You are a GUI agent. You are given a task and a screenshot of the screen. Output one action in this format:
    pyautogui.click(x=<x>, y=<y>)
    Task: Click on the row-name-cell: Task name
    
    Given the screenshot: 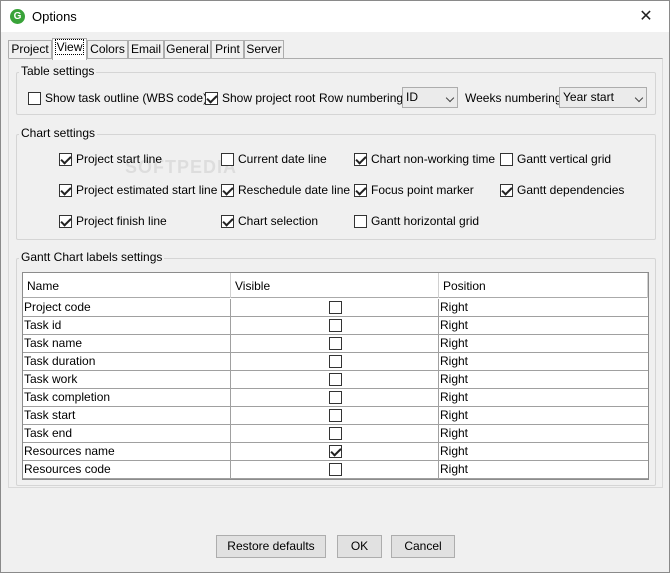 What is the action you would take?
    pyautogui.click(x=127, y=343)
    